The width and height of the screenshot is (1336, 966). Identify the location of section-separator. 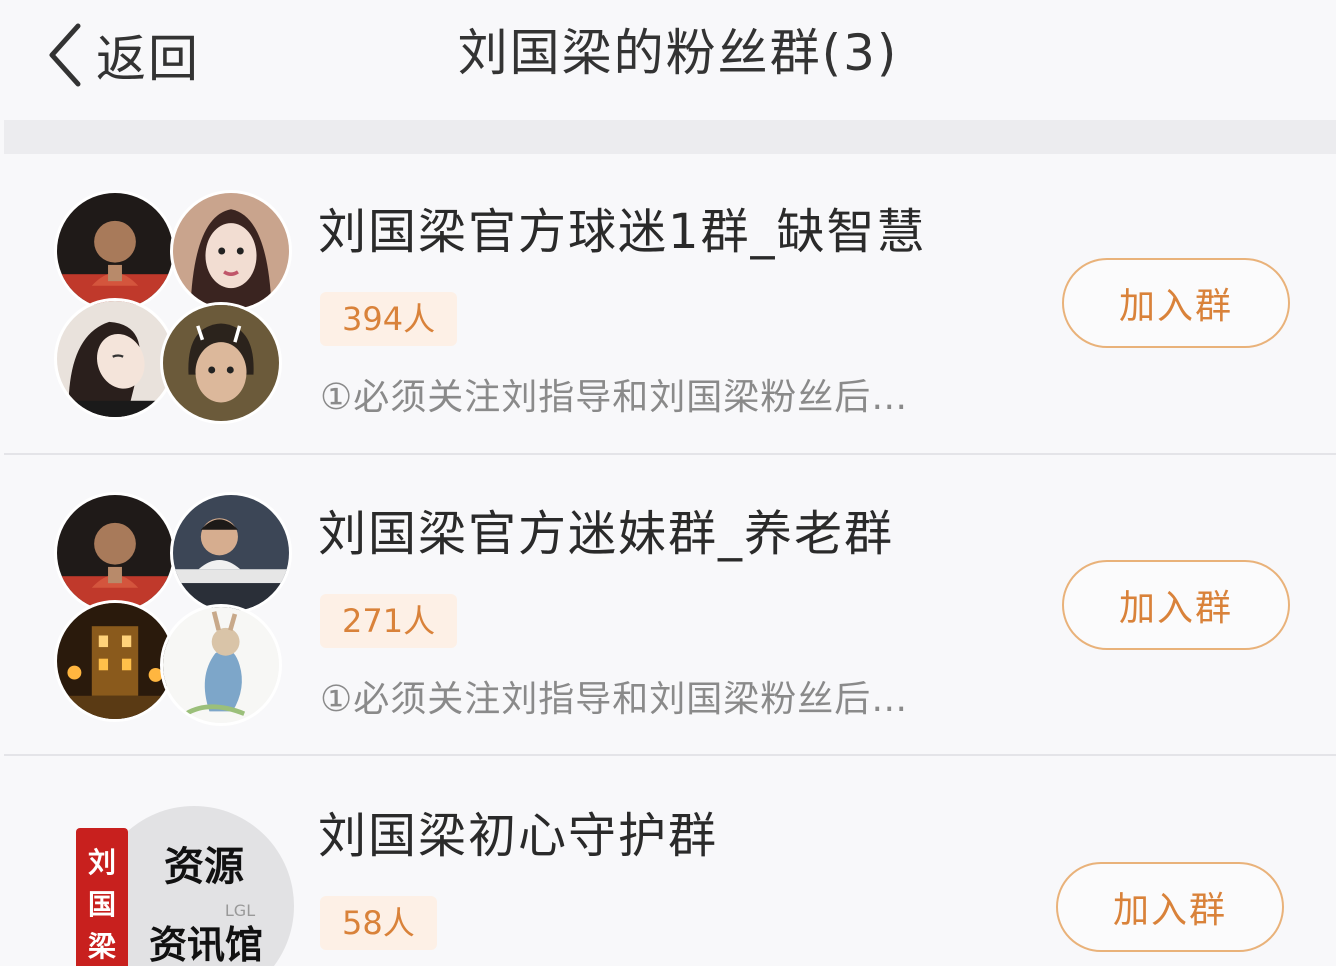
(670, 137).